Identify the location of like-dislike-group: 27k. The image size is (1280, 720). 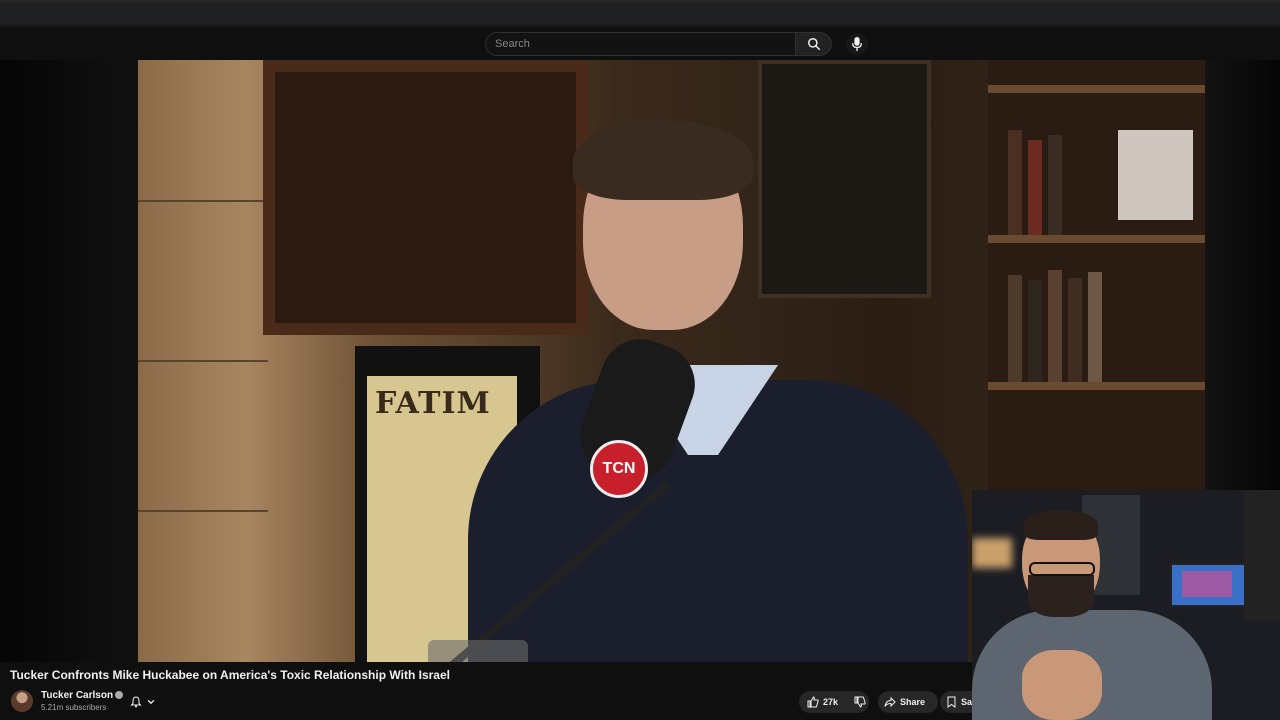
(834, 702).